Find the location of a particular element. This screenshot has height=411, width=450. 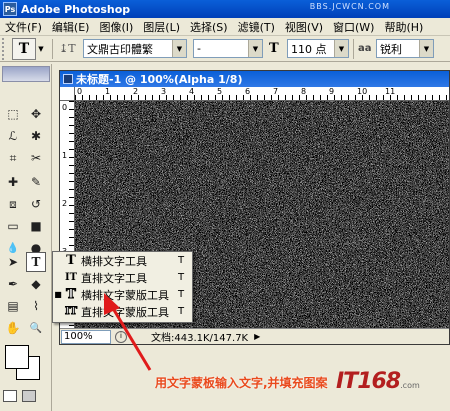

annotation-caption: 用文字蒙板输入文字,并填充图案 is located at coordinates (241, 383).